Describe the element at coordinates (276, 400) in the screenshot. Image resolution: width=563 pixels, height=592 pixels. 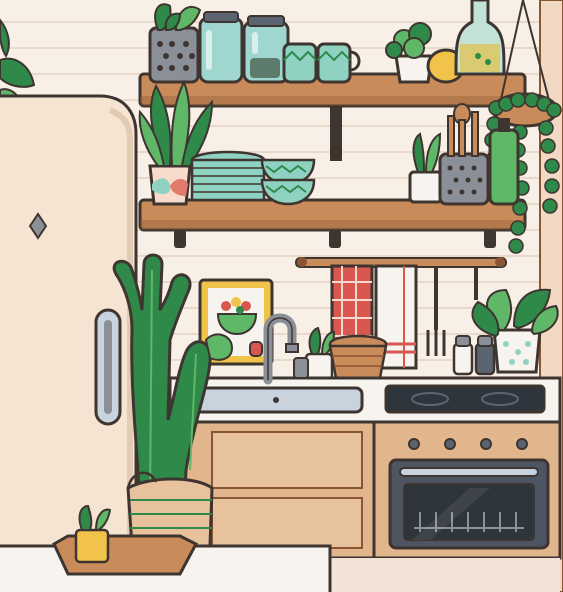
I see `sink` at that location.